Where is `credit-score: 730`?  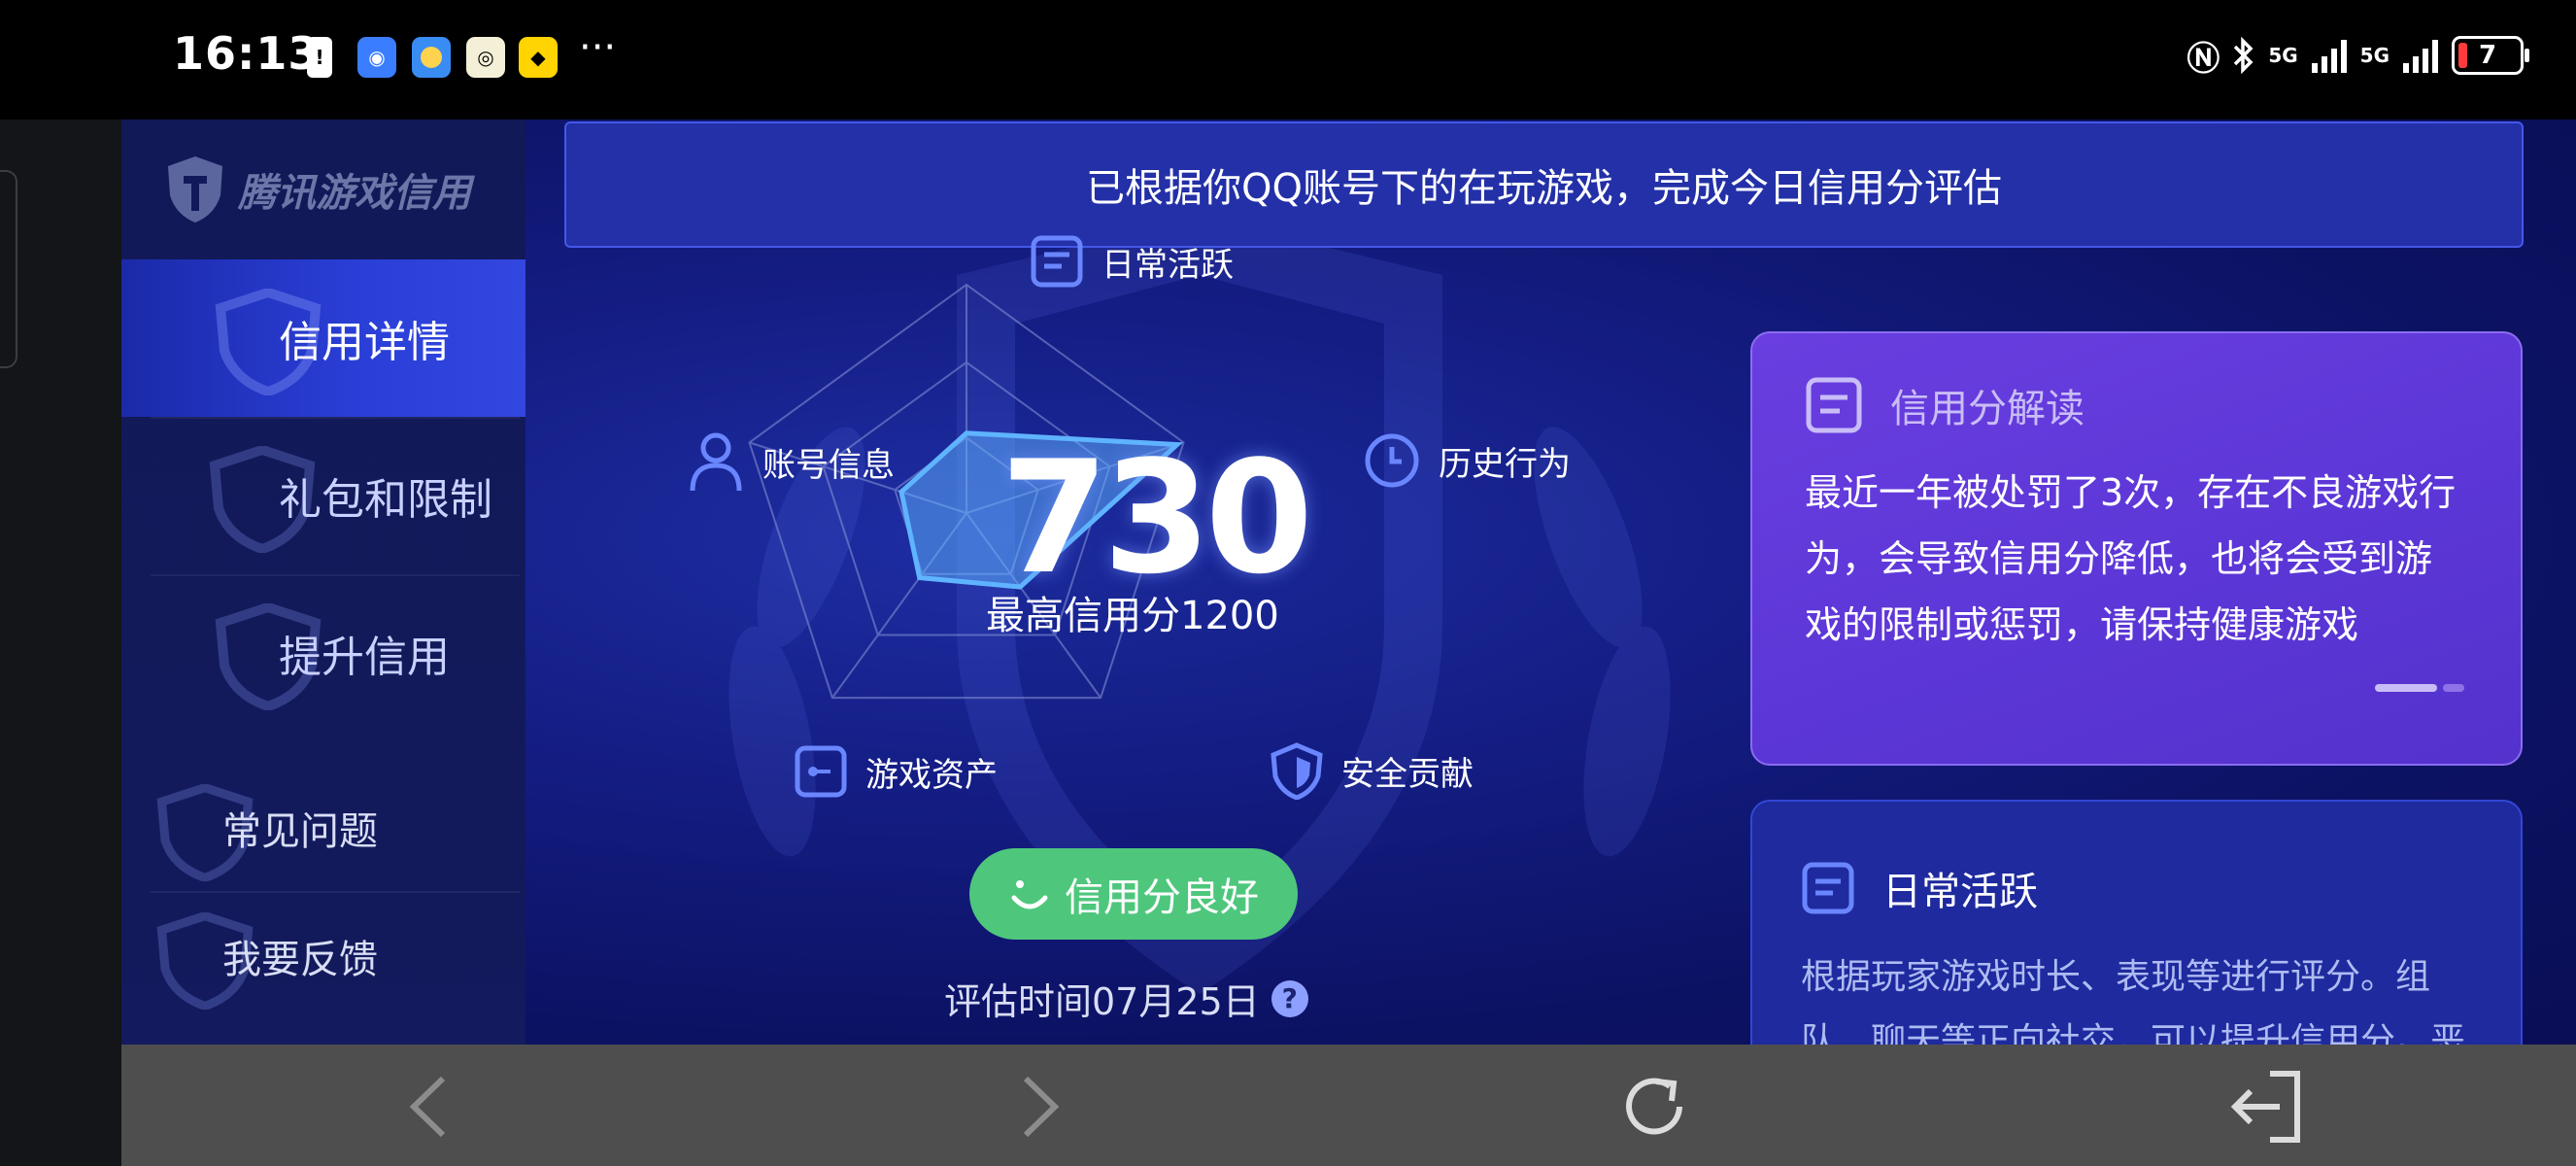
credit-score: 730 is located at coordinates (1156, 517).